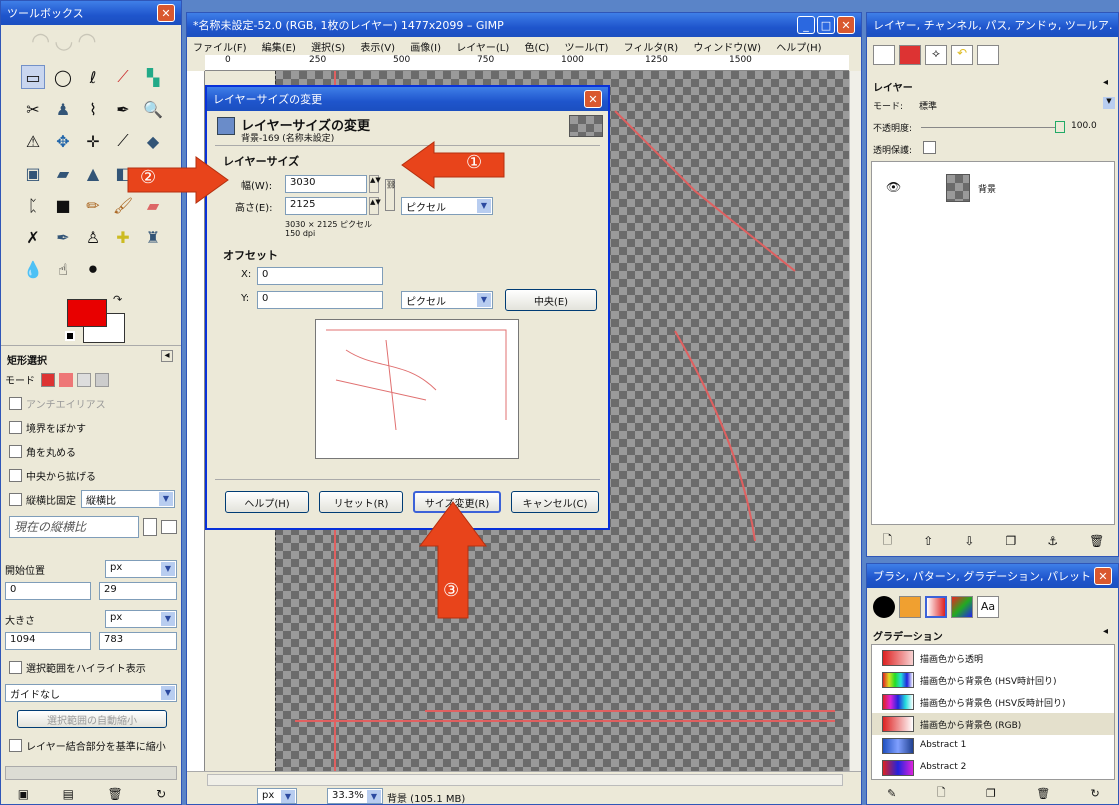  Describe the element at coordinates (407, 99) in the screenshot. I see `dialog-titlebar: レイヤーサイズの変更 ✕` at that location.